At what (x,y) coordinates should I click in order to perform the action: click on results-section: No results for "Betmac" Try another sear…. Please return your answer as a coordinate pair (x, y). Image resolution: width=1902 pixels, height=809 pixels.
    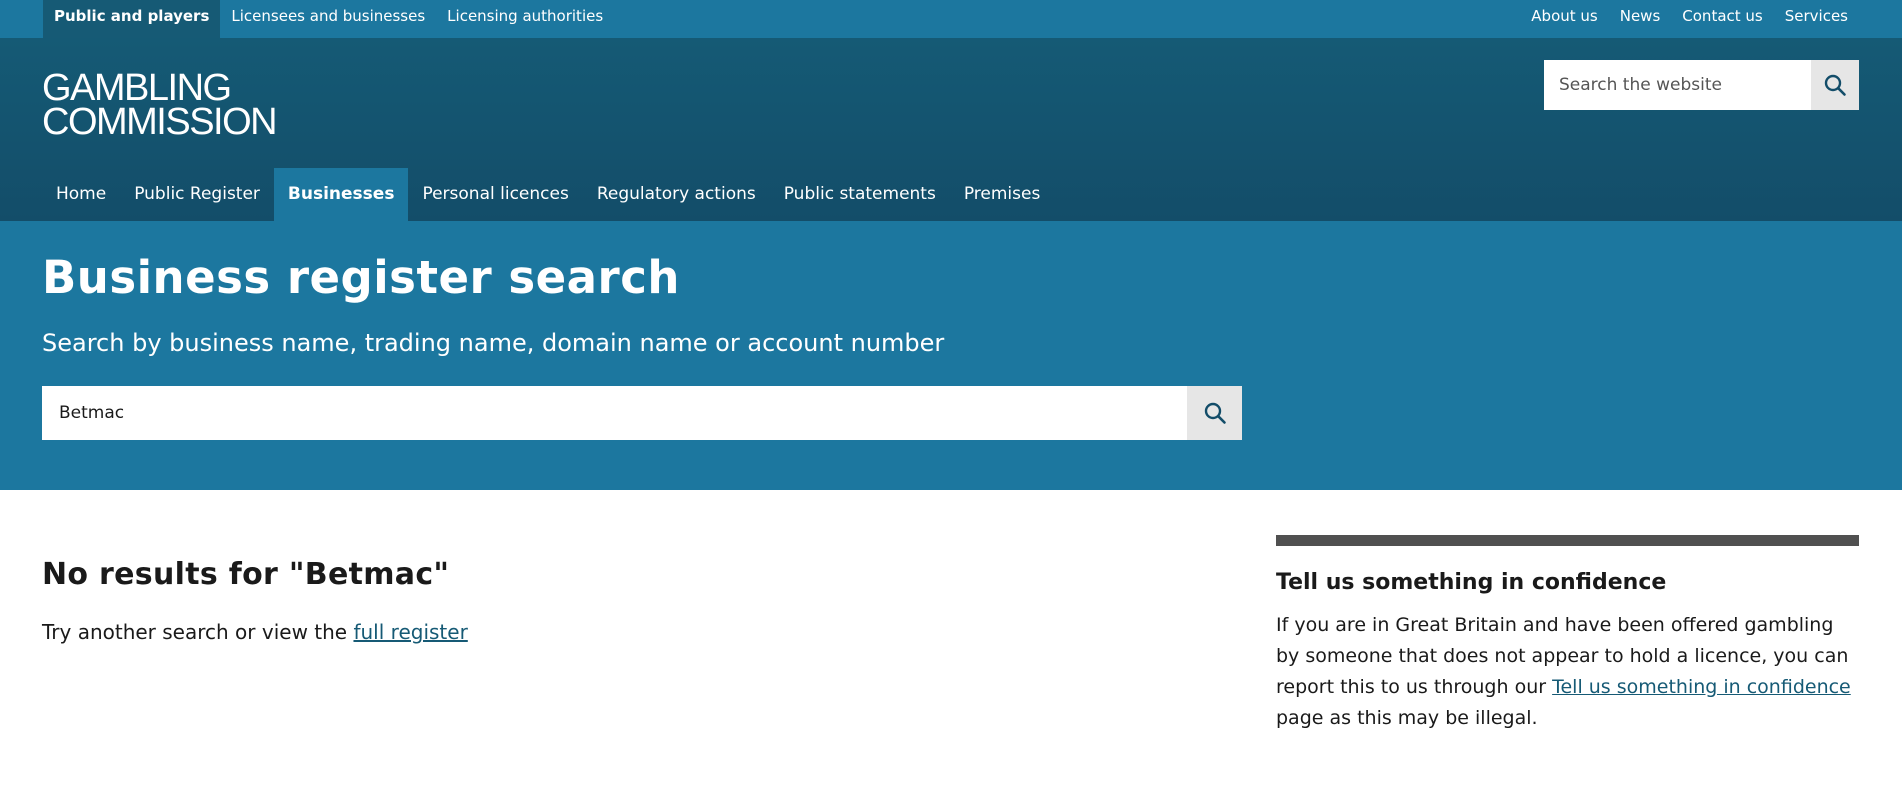
    Looking at the image, I should click on (632, 600).